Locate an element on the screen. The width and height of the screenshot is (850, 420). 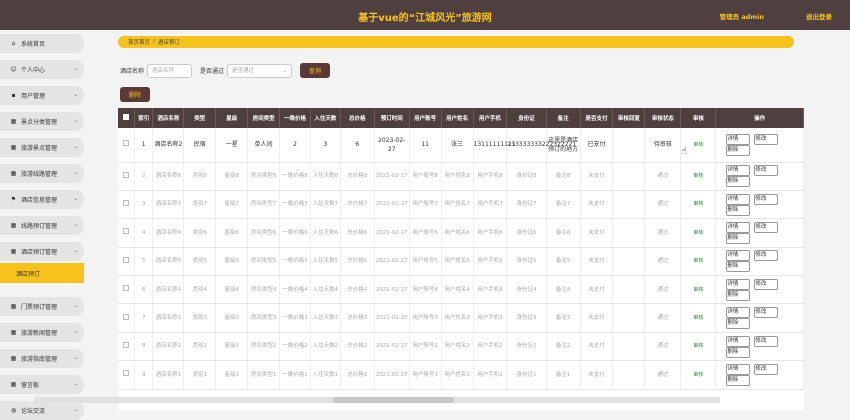
sidebar-item: ▦ 旅游线路管理 ⌄ is located at coordinates (42, 173).